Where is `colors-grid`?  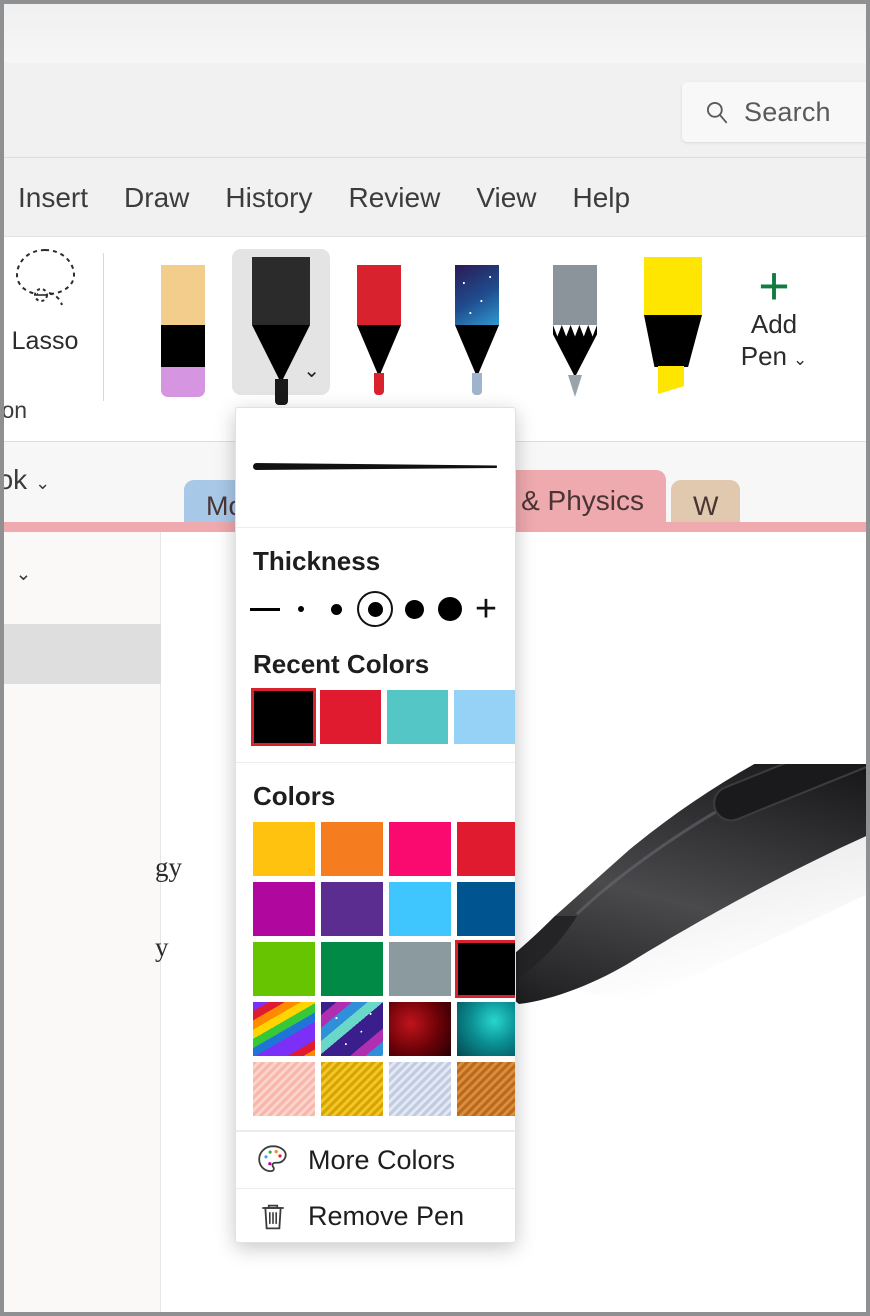
colors-grid is located at coordinates (375, 971).